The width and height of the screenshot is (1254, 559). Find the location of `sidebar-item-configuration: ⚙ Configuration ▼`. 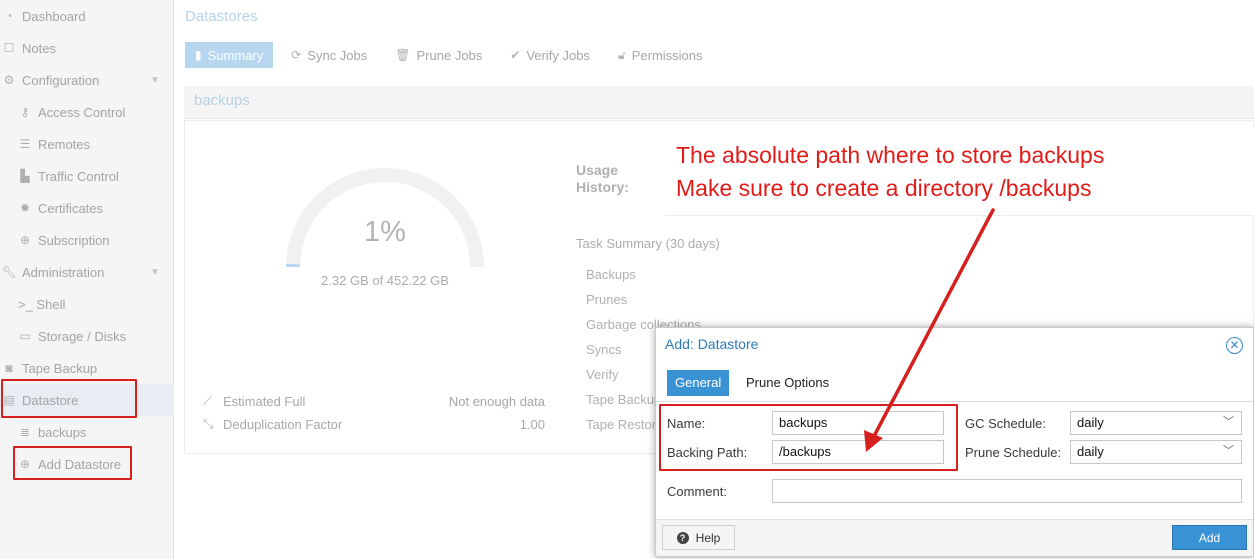

sidebar-item-configuration: ⚙ Configuration ▼ is located at coordinates (87, 80).